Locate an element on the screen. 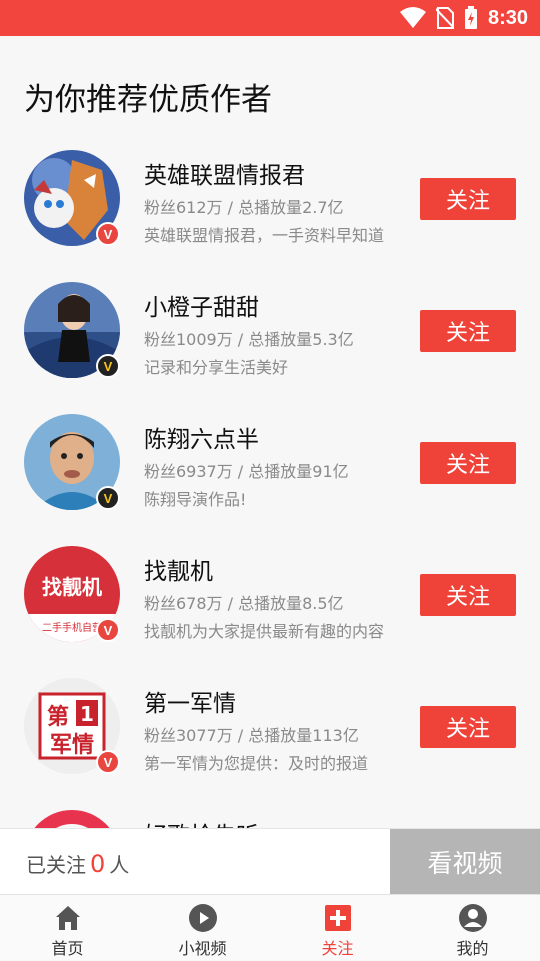 This screenshot has height=961, width=540. author-stats: 粉丝3077万 / 总播放量113亿 is located at coordinates (251, 735).